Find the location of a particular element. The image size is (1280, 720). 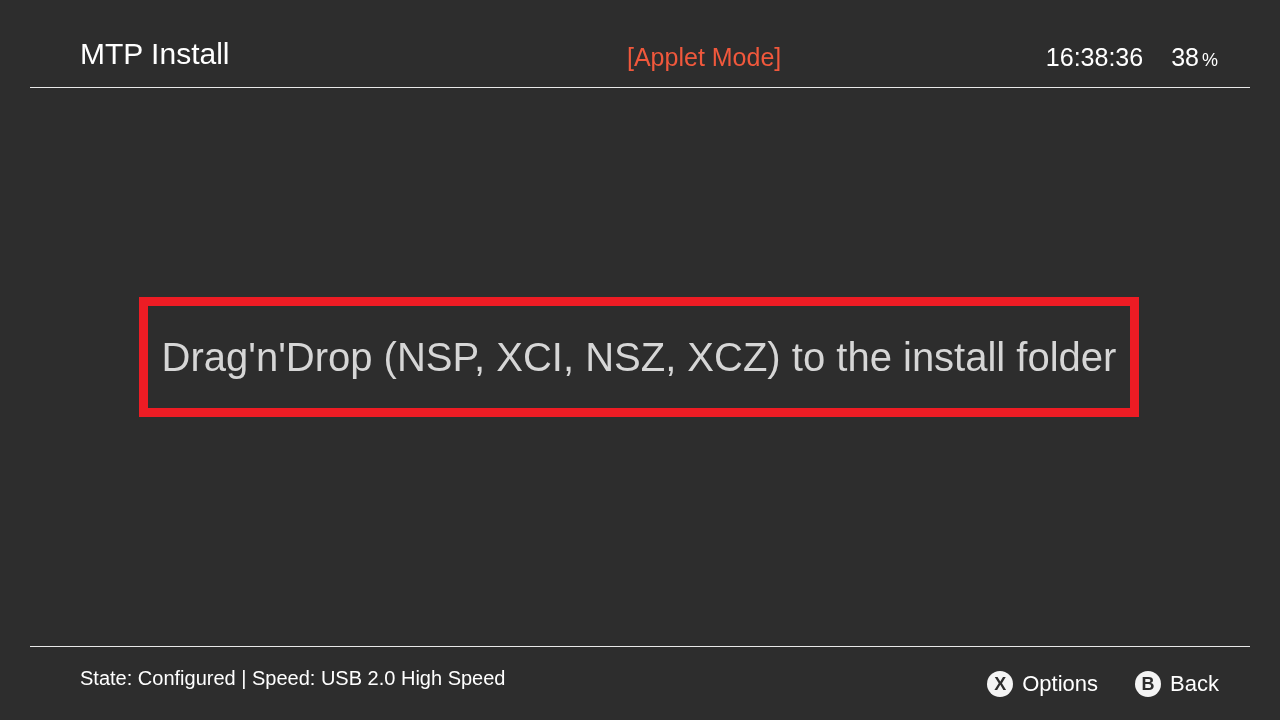

percent-sign: % is located at coordinates (1210, 60).